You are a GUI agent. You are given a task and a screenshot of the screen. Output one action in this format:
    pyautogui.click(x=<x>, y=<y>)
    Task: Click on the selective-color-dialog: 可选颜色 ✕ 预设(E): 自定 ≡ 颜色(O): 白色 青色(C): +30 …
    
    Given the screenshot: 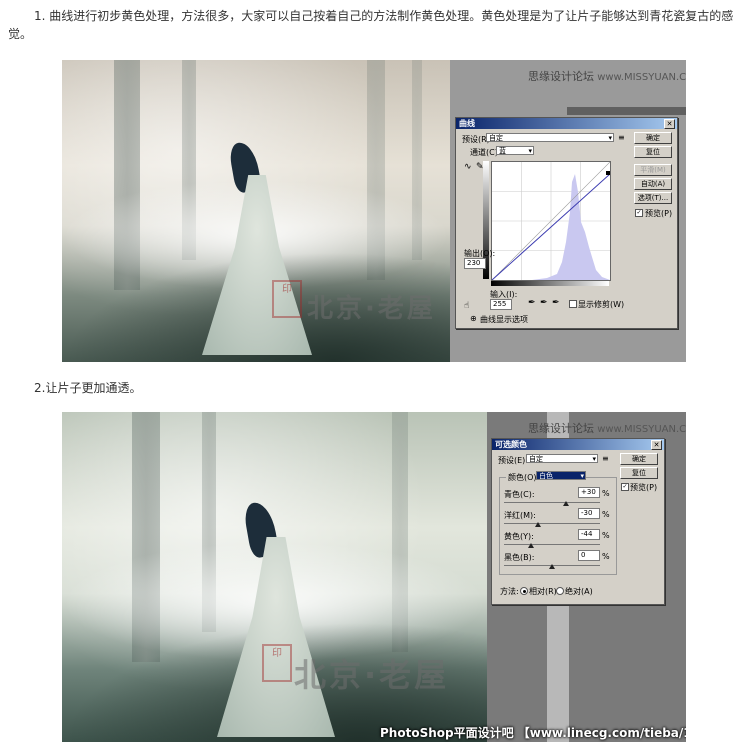 What is the action you would take?
    pyautogui.click(x=578, y=521)
    